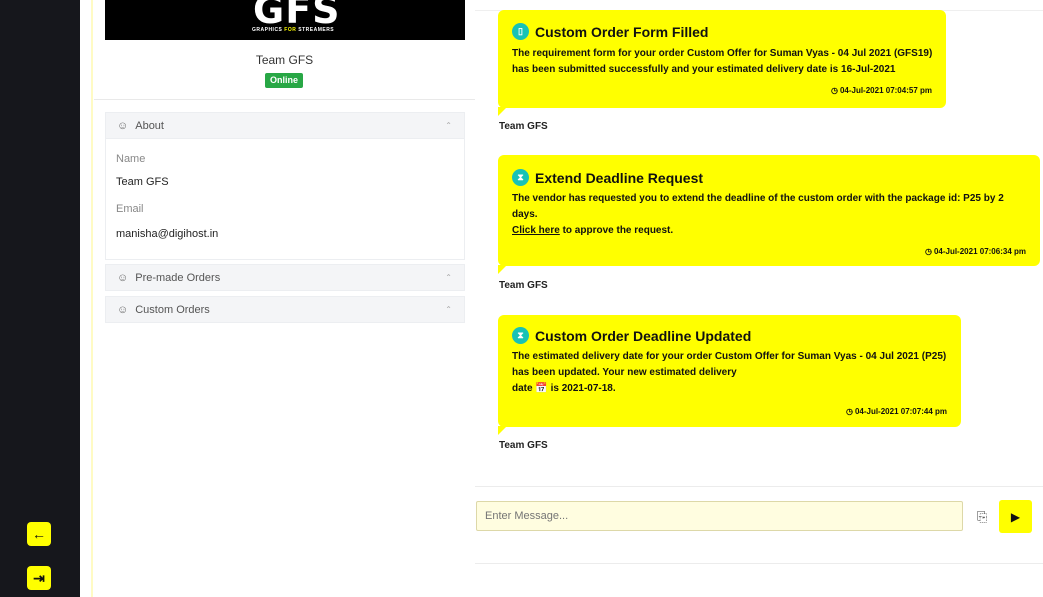 This screenshot has width=1043, height=597. I want to click on message-time: ◷ 04-Jul-2021 07:06:34 pm, so click(975, 251).